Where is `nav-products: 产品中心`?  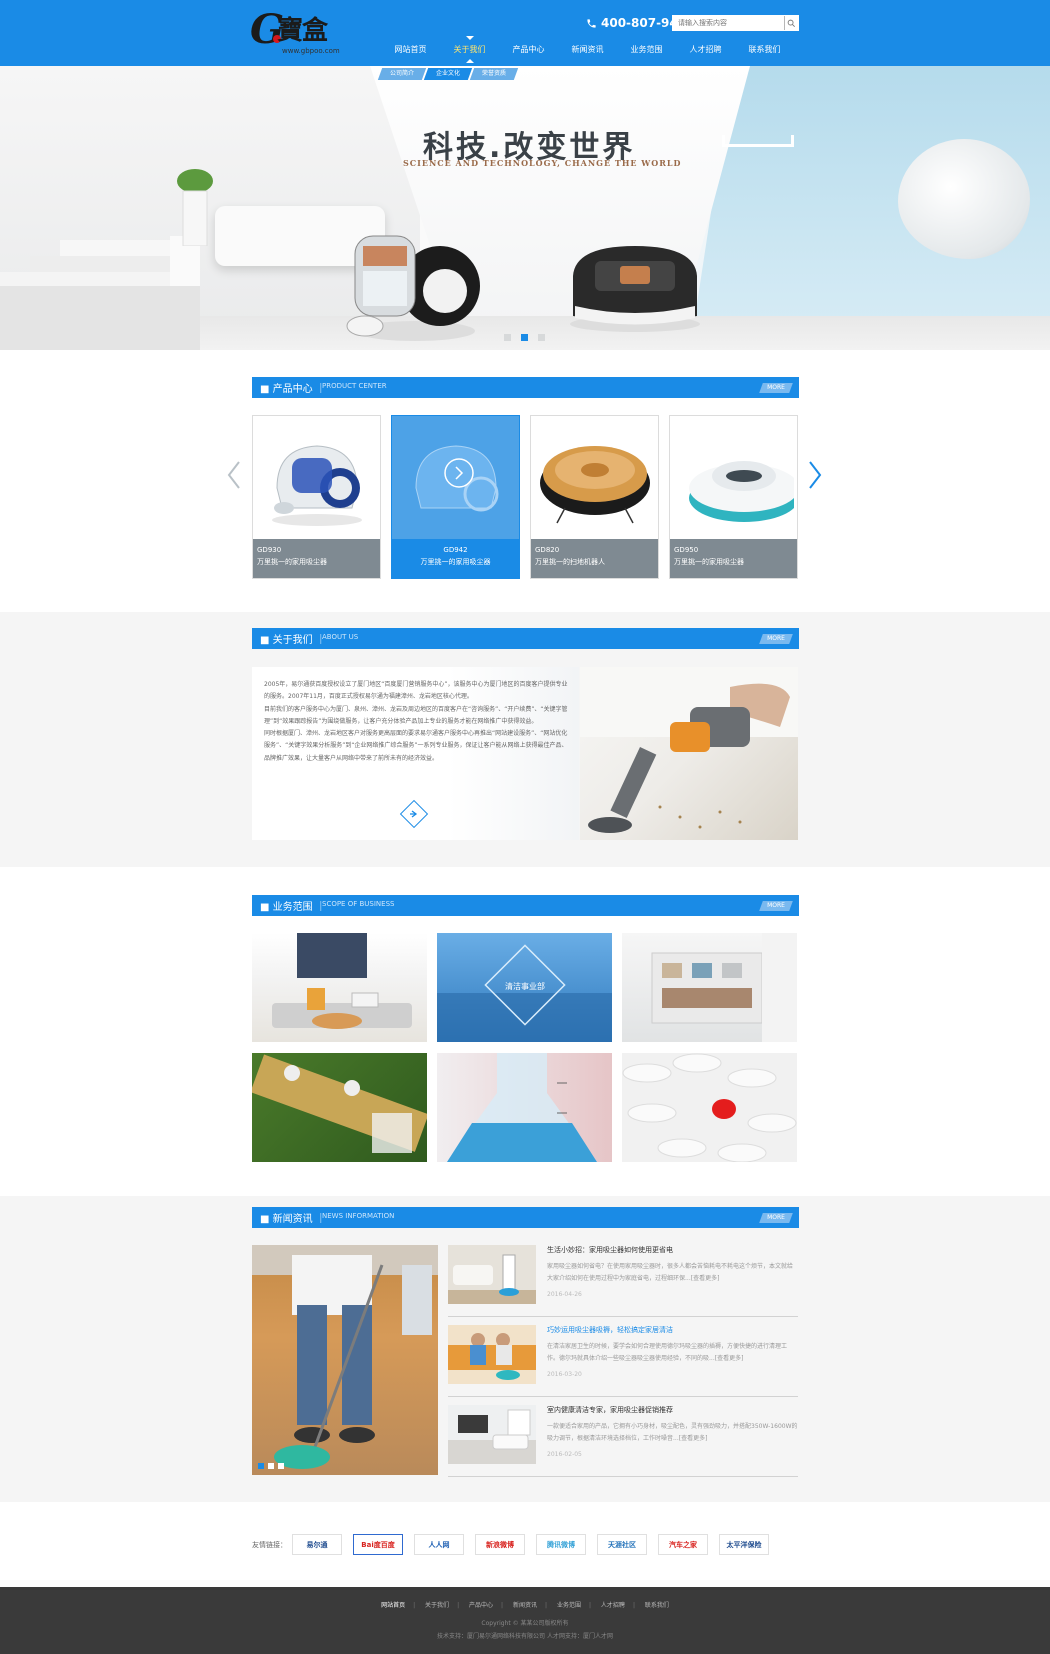
nav-products: 产品中心 is located at coordinates (528, 50).